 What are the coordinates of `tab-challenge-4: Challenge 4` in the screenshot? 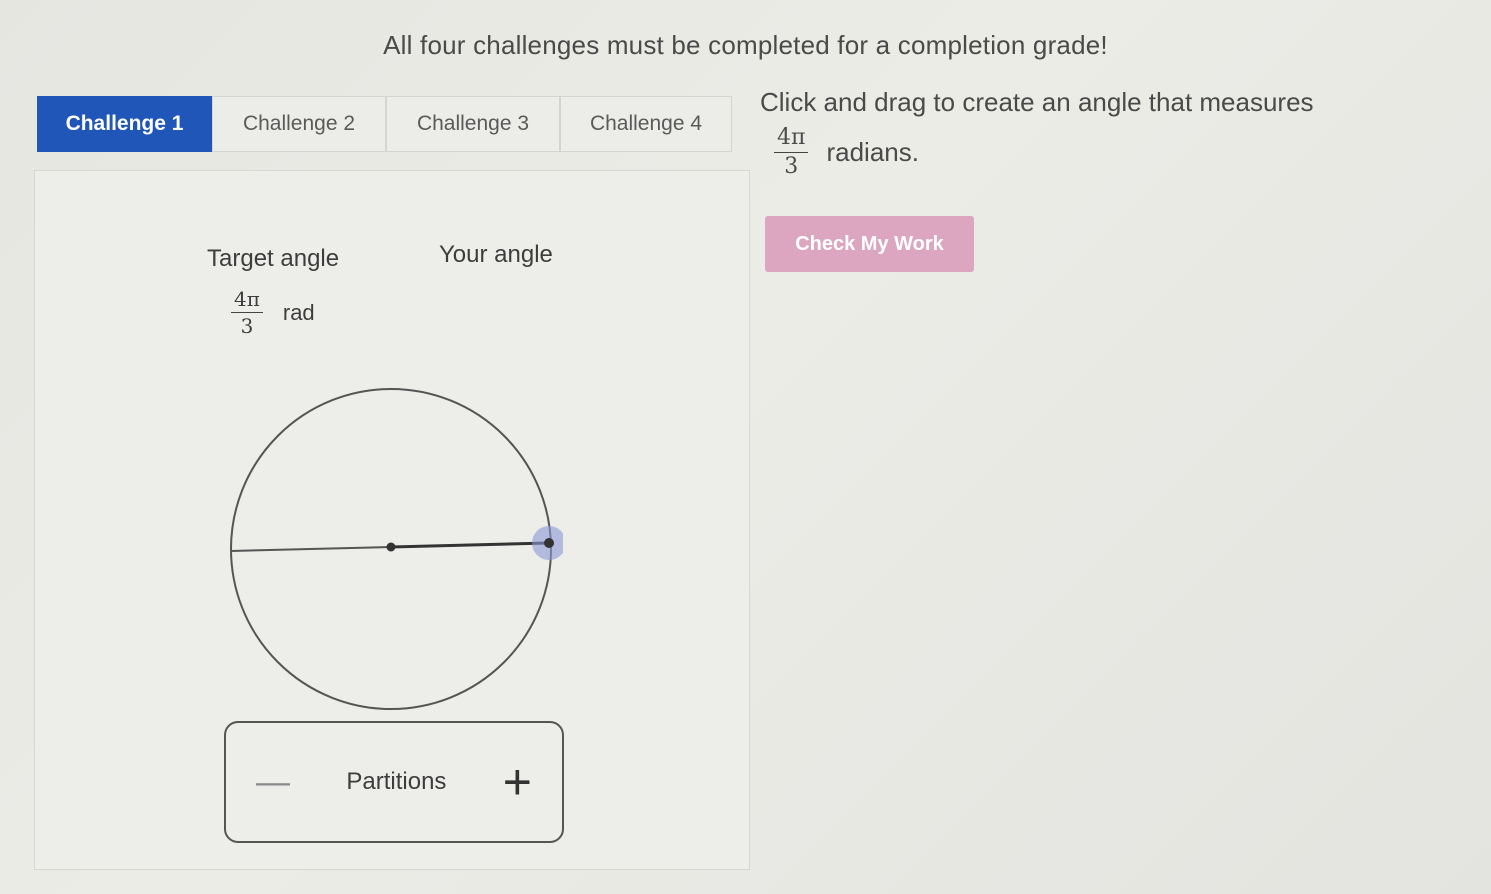 It's located at (646, 124).